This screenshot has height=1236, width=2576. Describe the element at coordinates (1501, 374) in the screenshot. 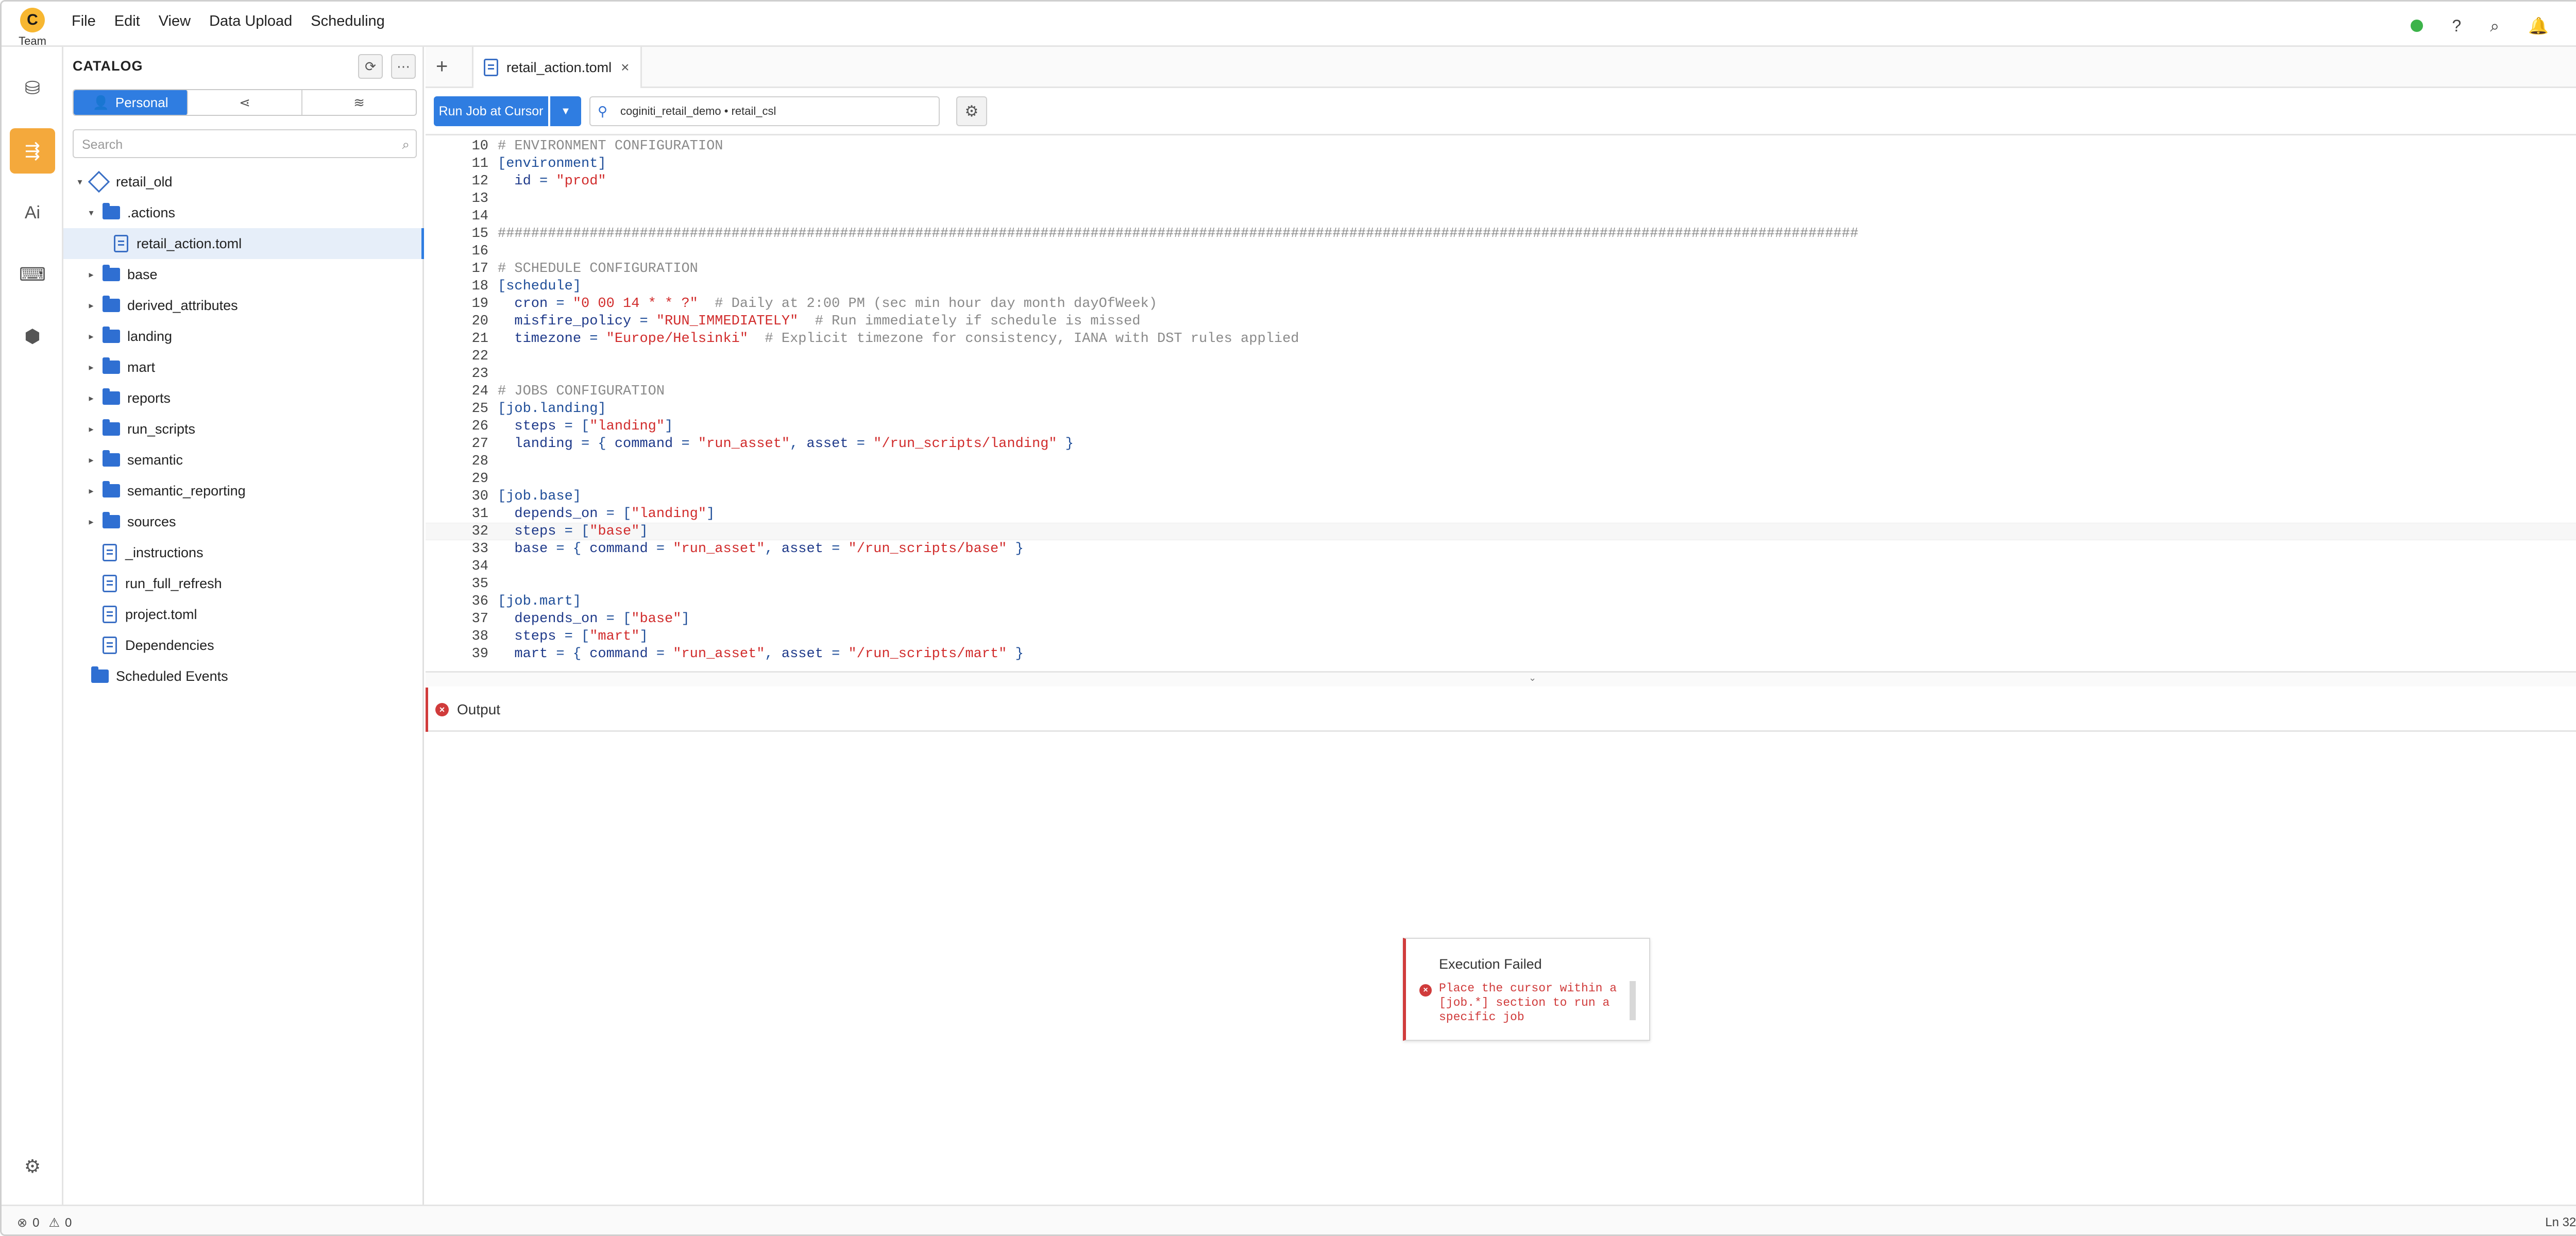

I see `code-line: 23` at that location.